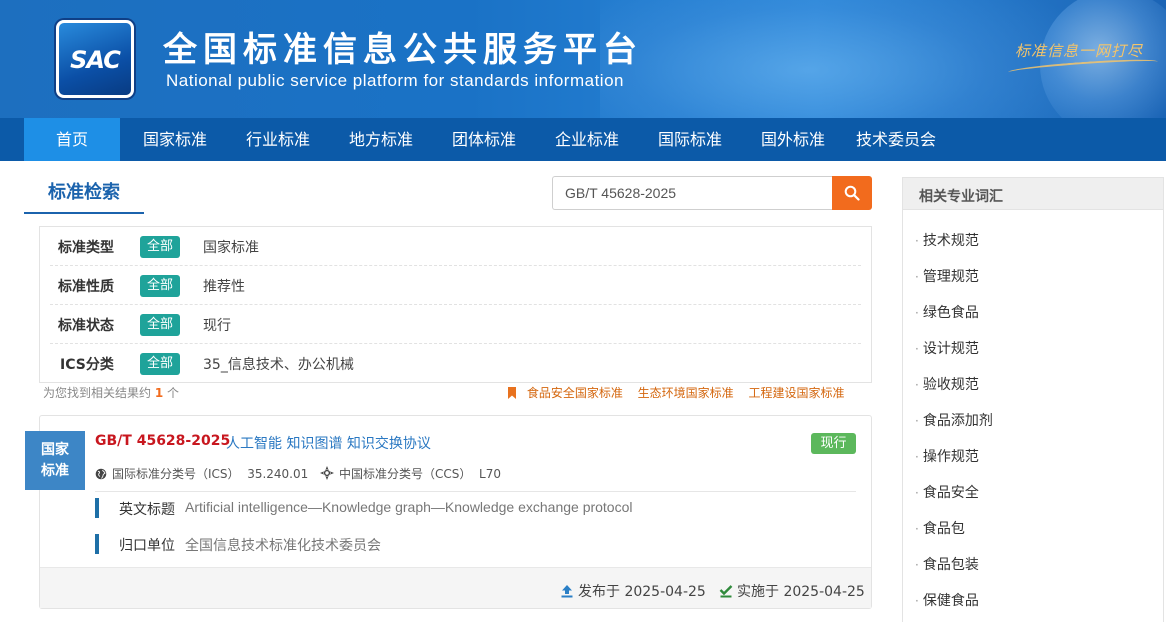 The height and width of the screenshot is (622, 1166). Describe the element at coordinates (86, 326) in the screenshot. I see `filter-label: 标准状态` at that location.